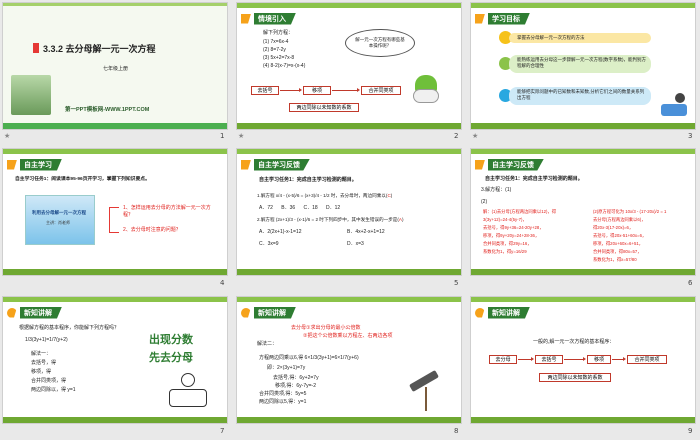 The image size is (700, 440). I want to click on solution-1-line-1: 解：(1)去分母(方程两边同乘以12)，得, so click(520, 211).